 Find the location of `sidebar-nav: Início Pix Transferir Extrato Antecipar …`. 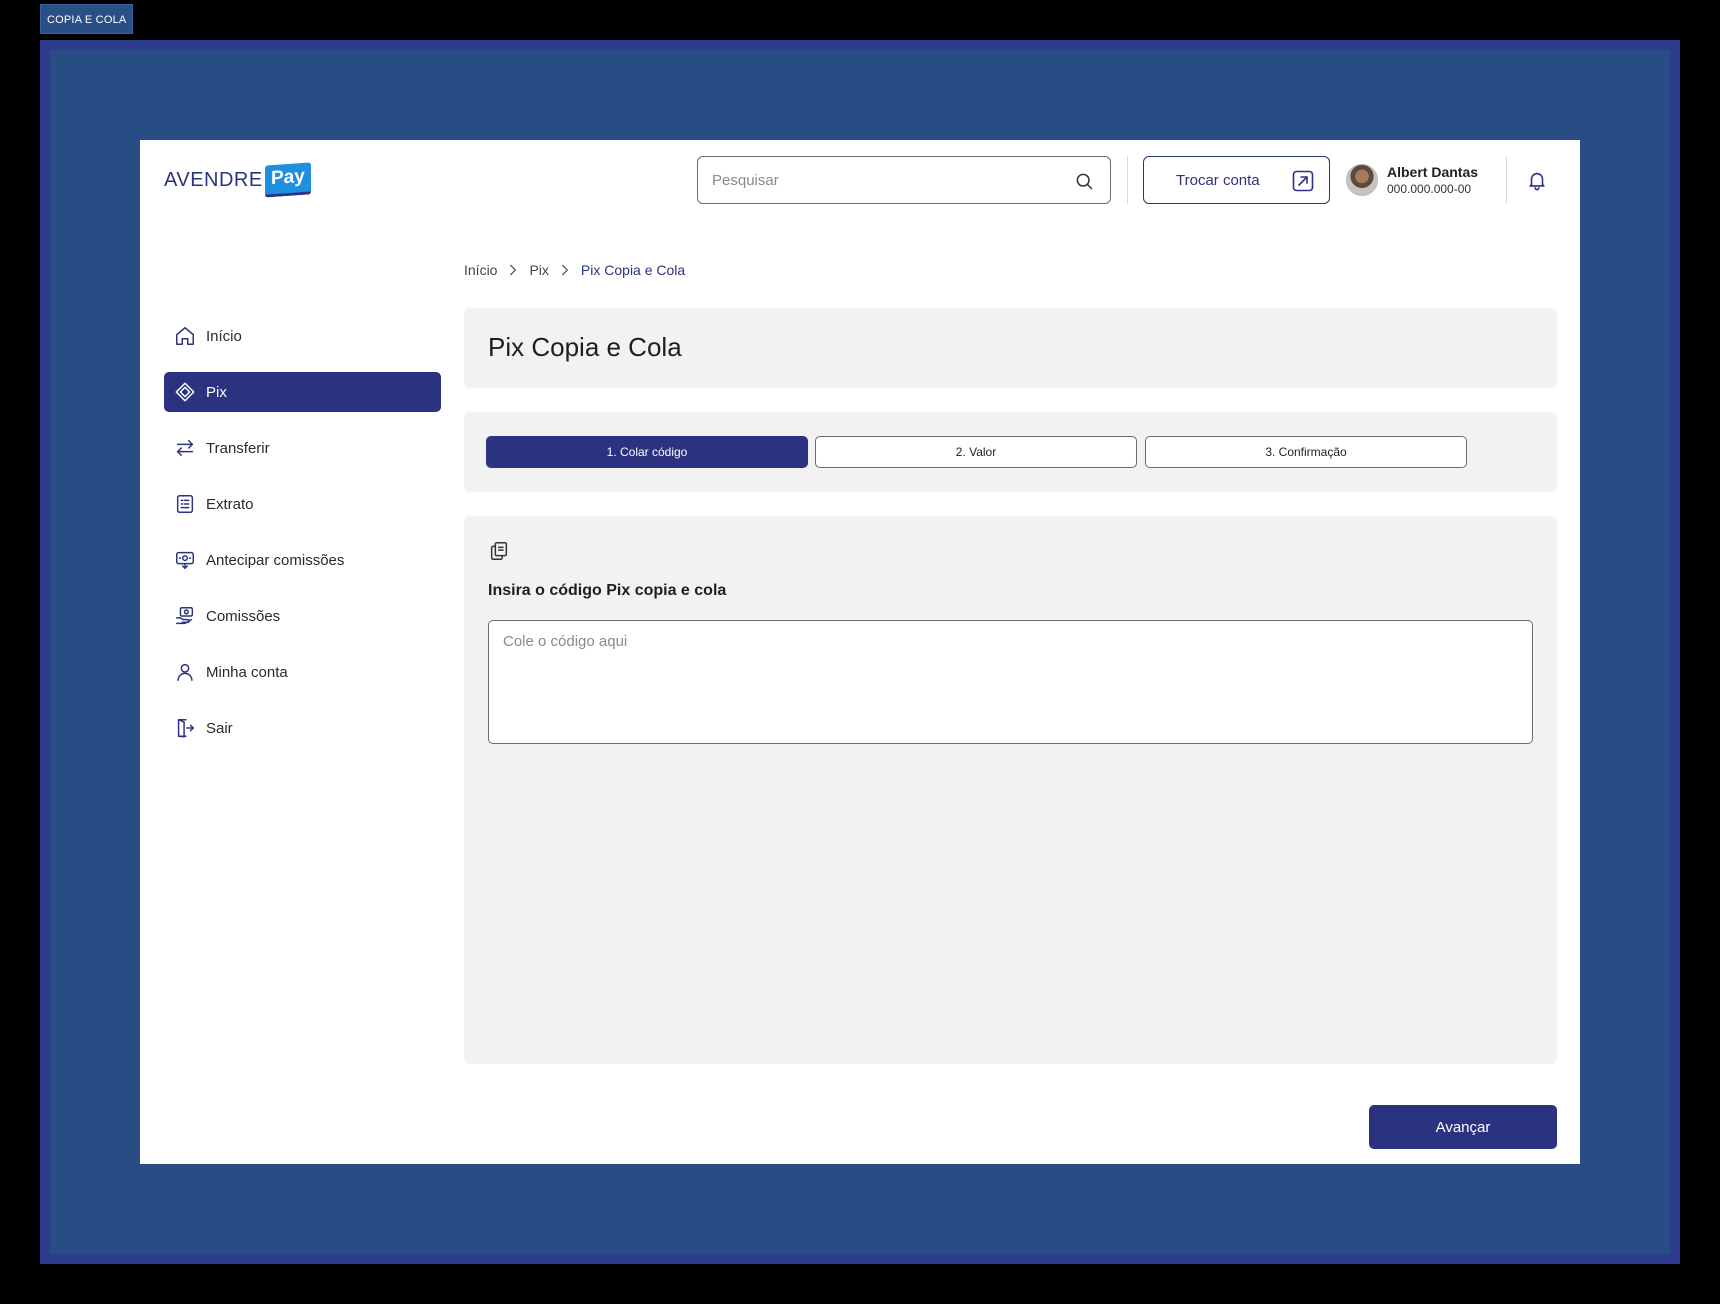

sidebar-nav: Início Pix Transferir Extrato Antecipar … is located at coordinates (302, 540).